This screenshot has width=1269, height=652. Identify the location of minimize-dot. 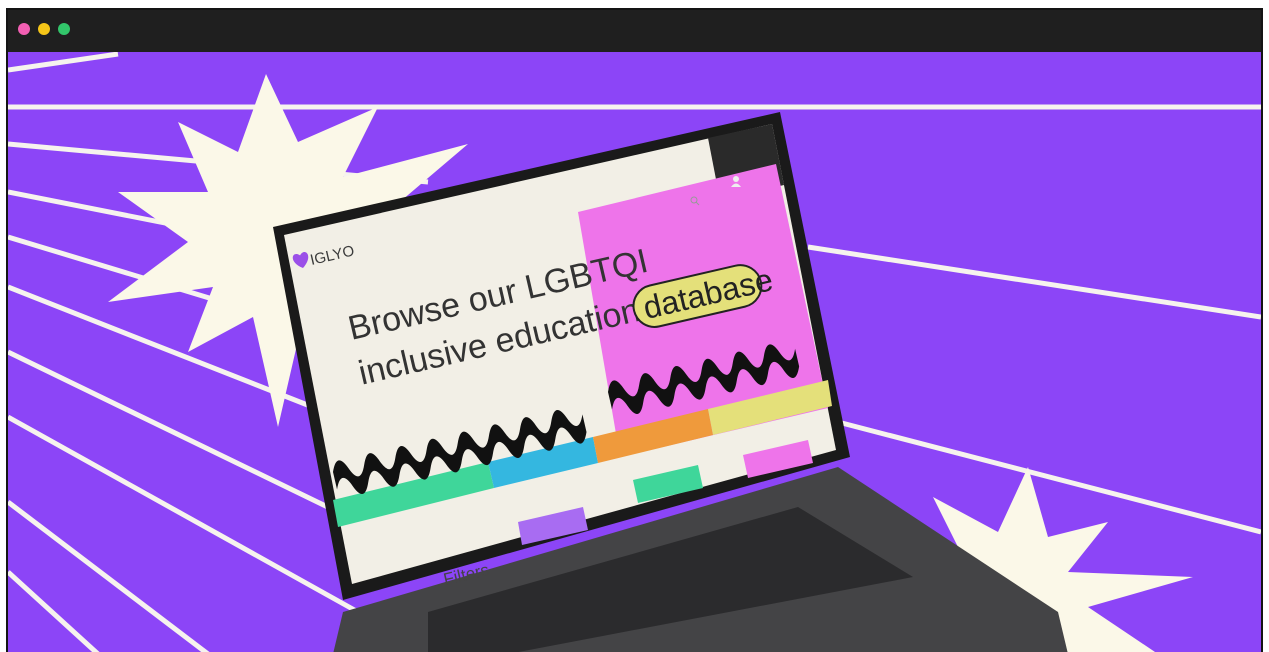
(44, 29).